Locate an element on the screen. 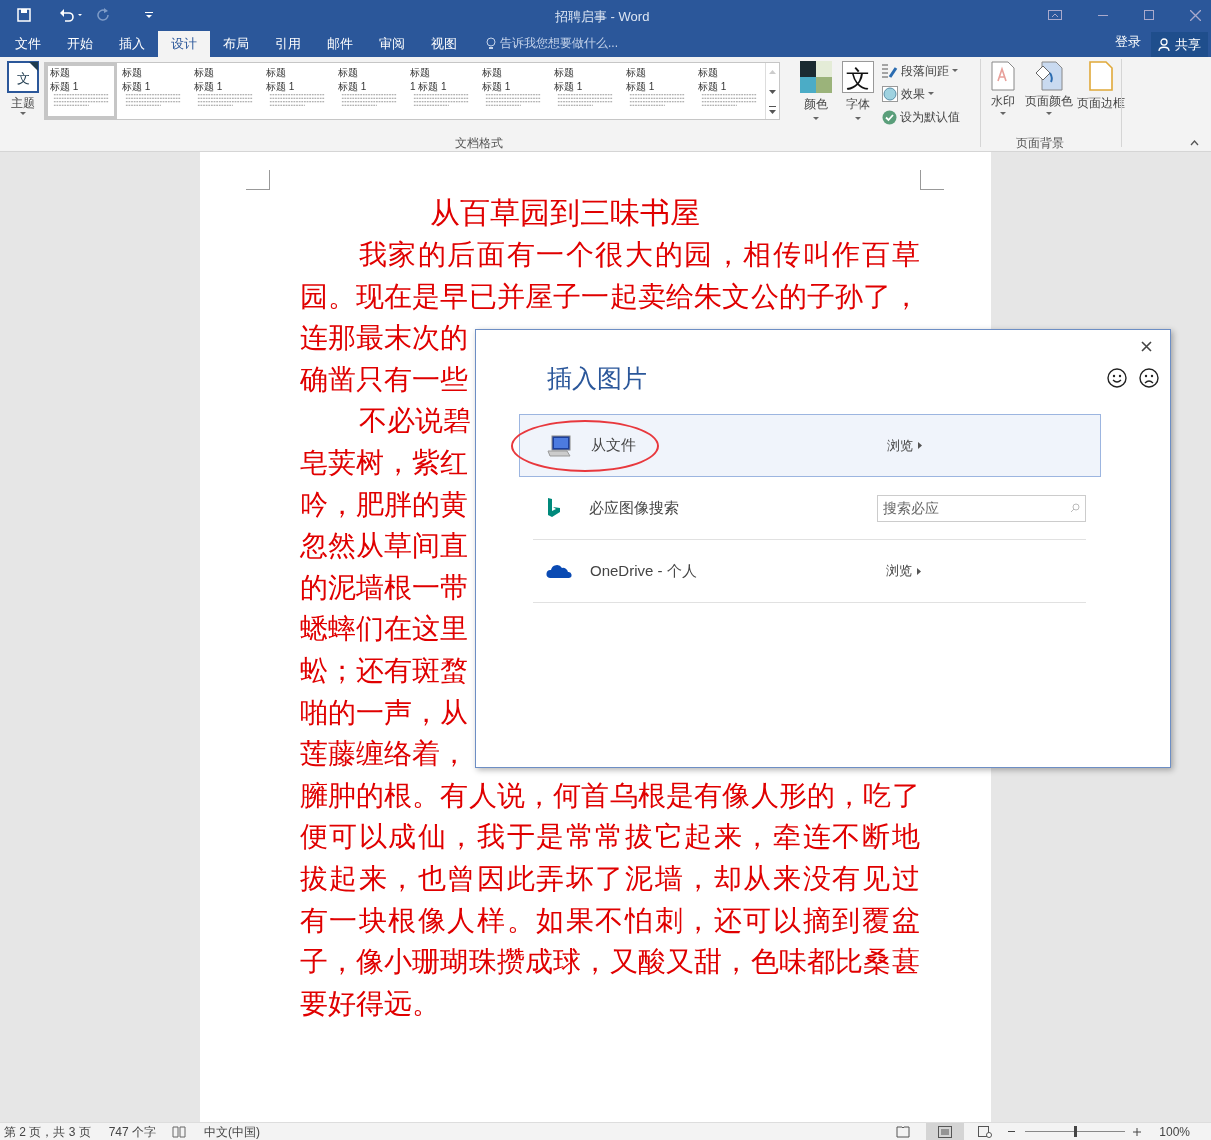  read-mode-icon is located at coordinates (903, 1131).